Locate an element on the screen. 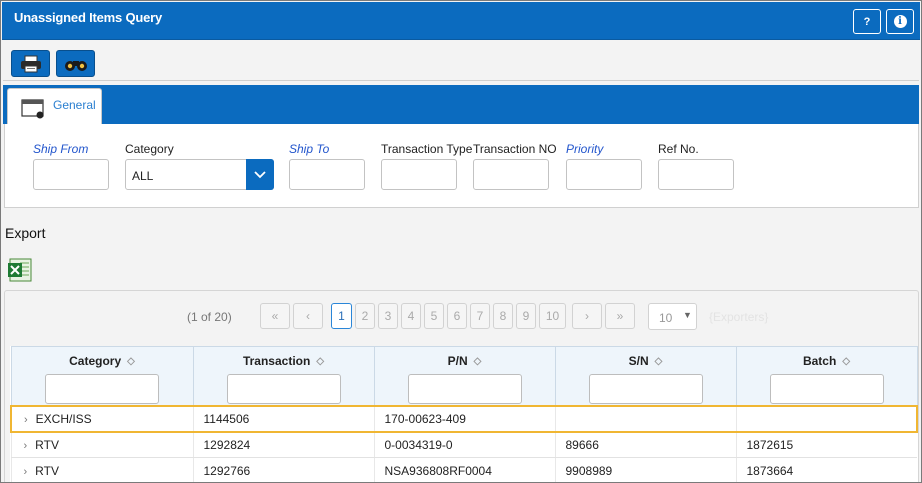 The height and width of the screenshot is (483, 922). first-page-button: « is located at coordinates (275, 316).